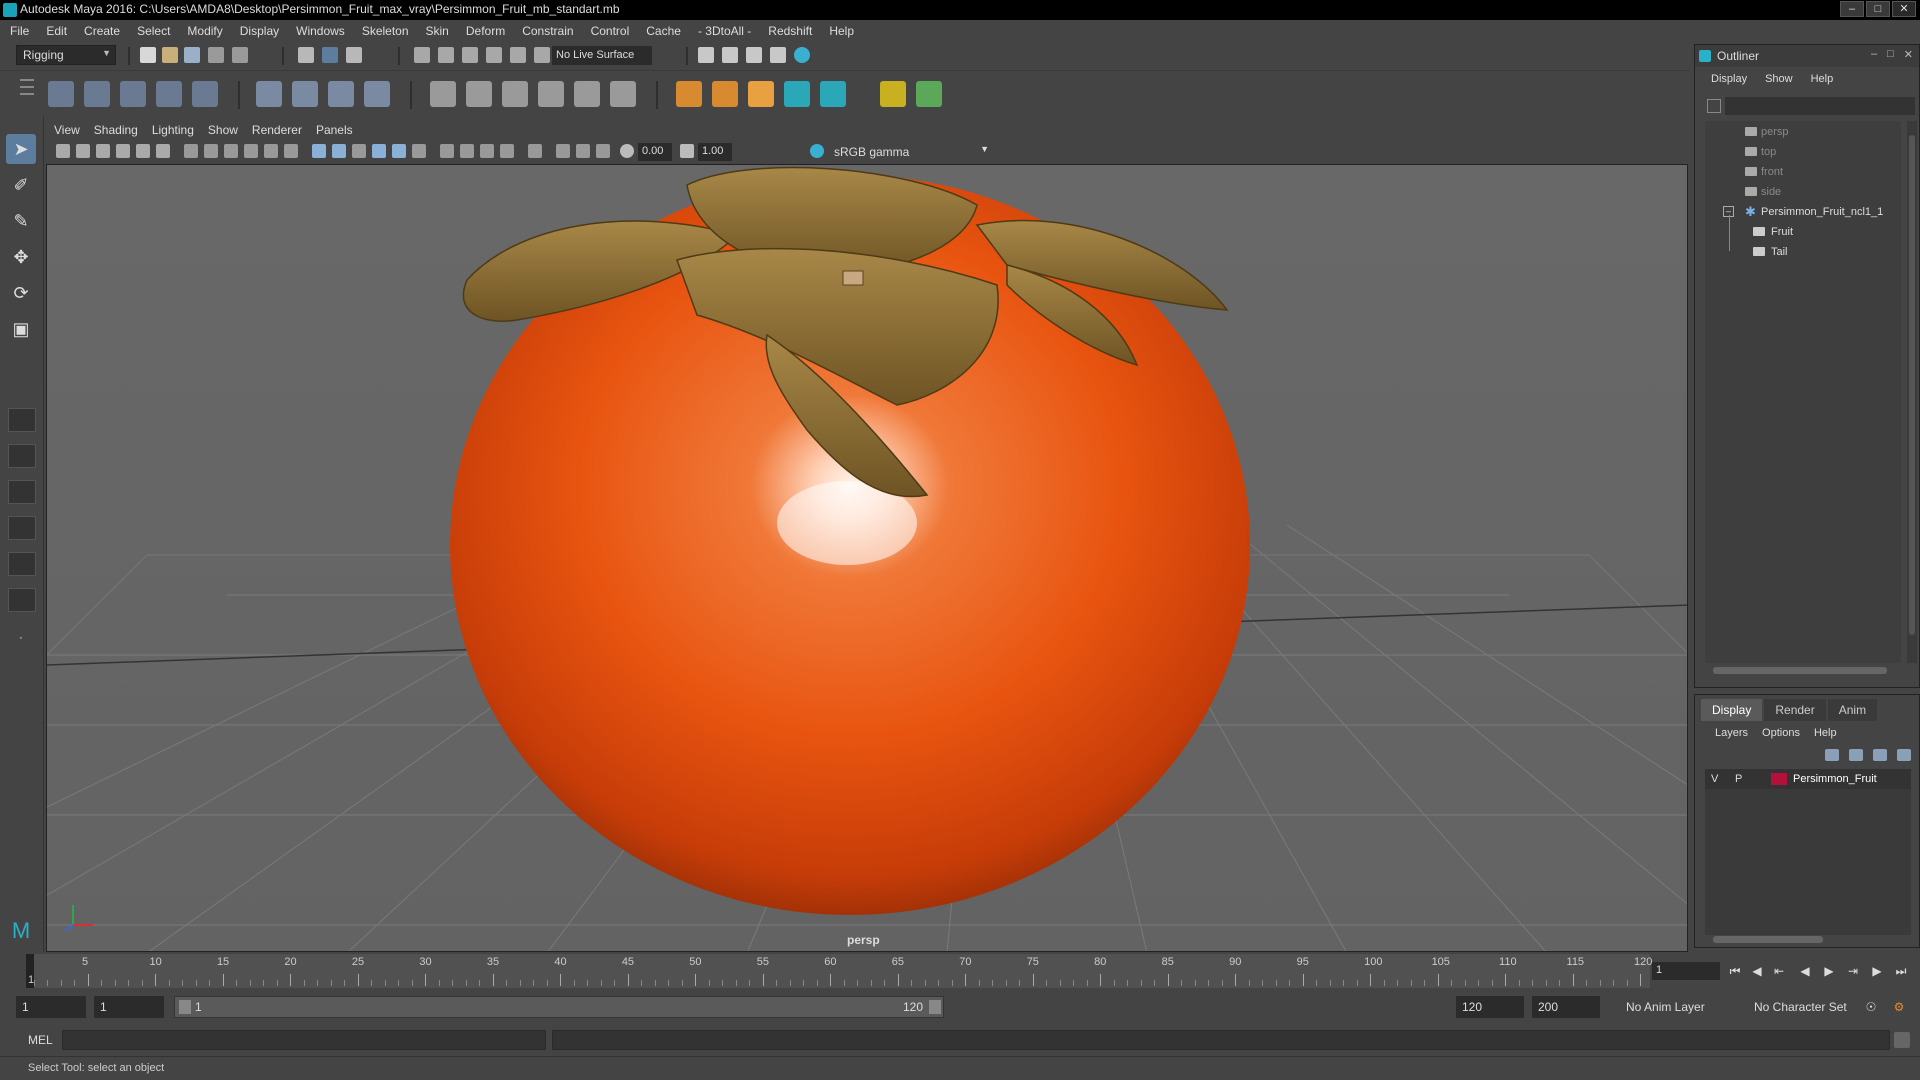  I want to click on play-backwards-icon: ◀, so click(1805, 971).